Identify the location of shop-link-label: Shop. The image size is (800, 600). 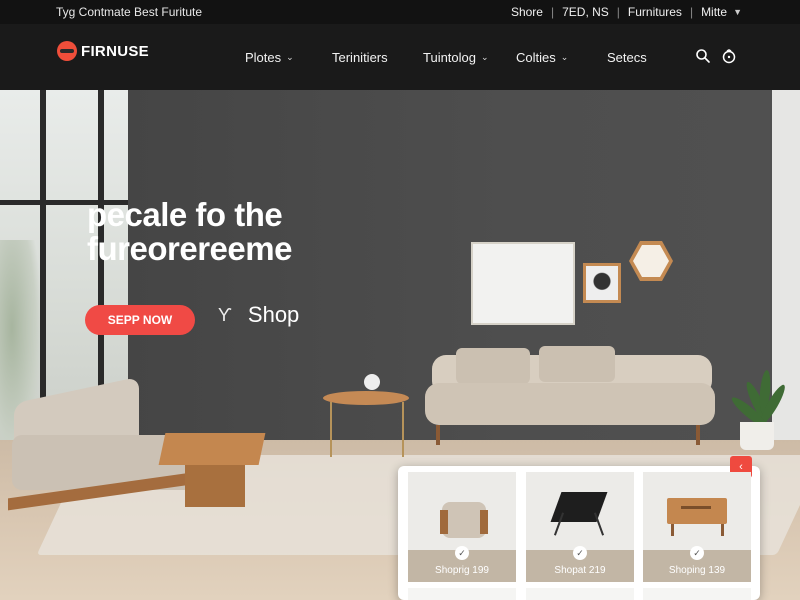
(273, 314).